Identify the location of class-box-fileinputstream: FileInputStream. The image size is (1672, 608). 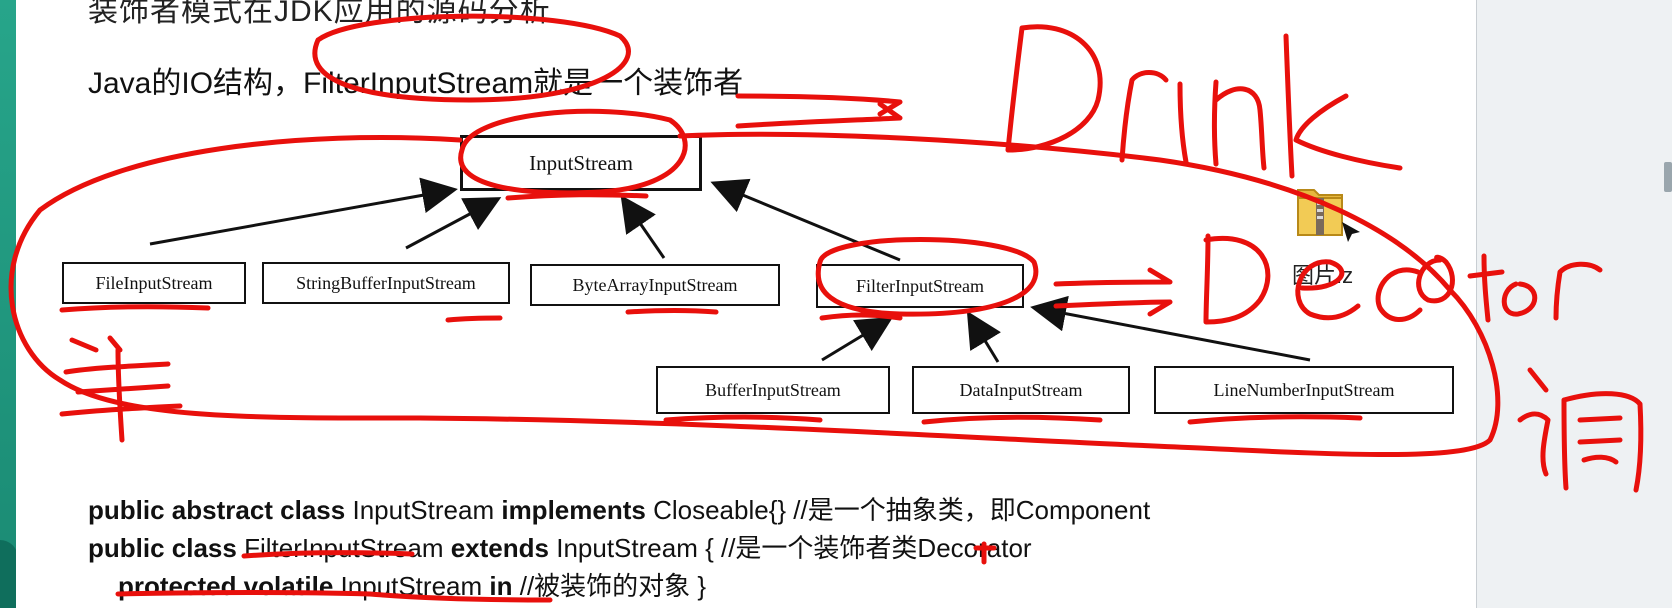
(154, 283).